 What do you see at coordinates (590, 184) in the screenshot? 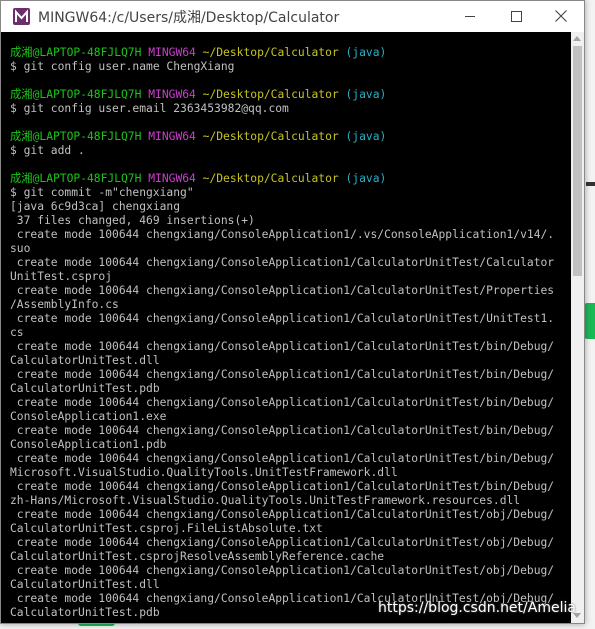
I see `background-page-fragment` at bounding box center [590, 184].